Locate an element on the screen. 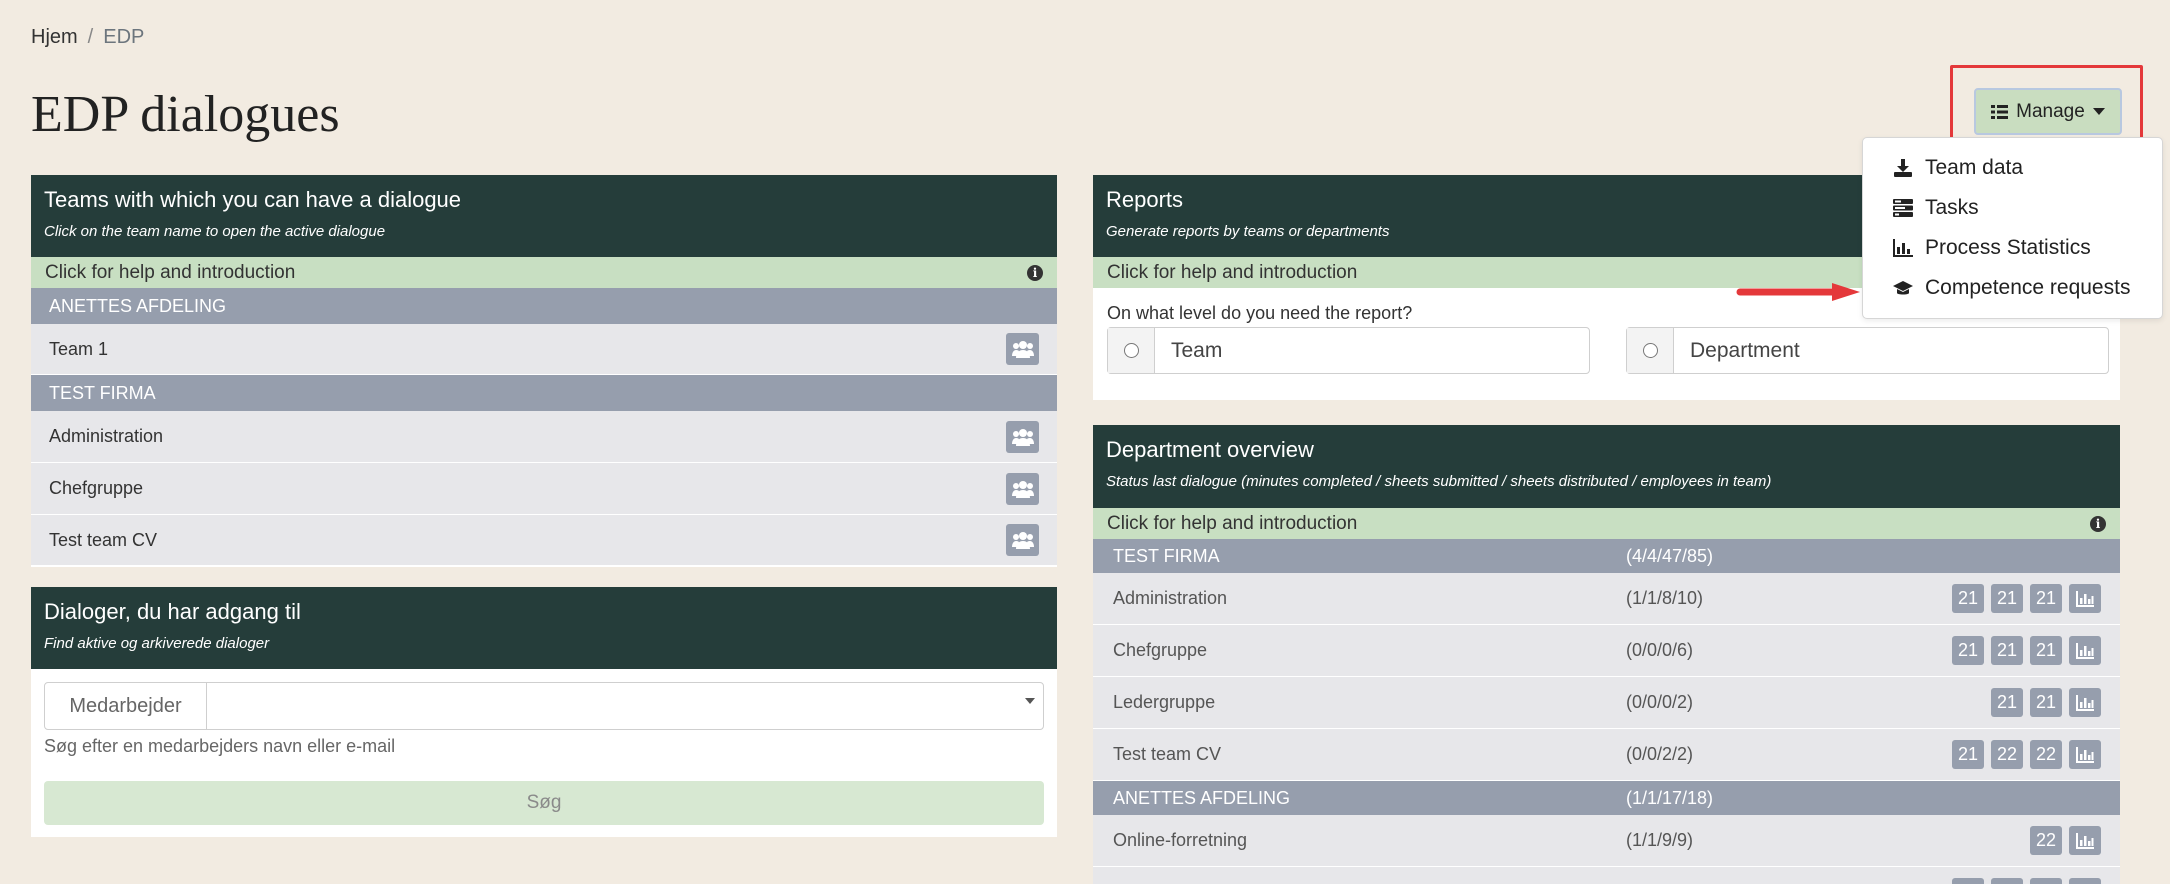  dept-action-buttons: 21 21 is located at coordinates (2046, 702).